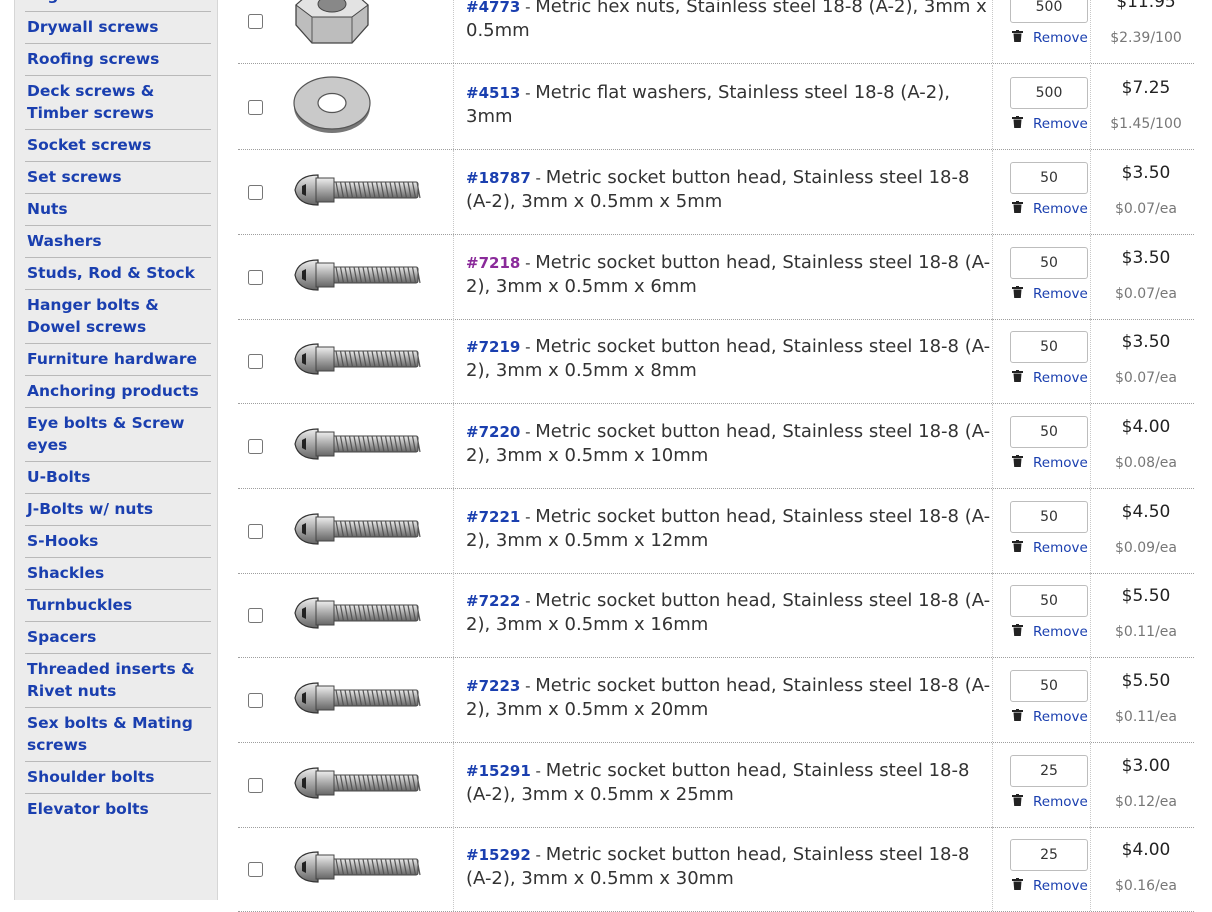 The image size is (1212, 912). Describe the element at coordinates (493, 517) in the screenshot. I see `sku-link: #7221` at that location.